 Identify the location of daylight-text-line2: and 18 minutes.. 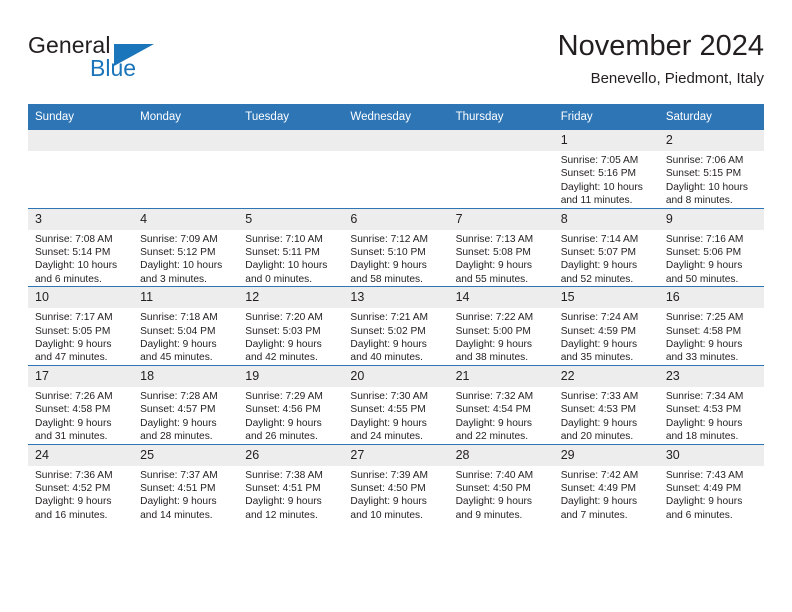
(702, 437).